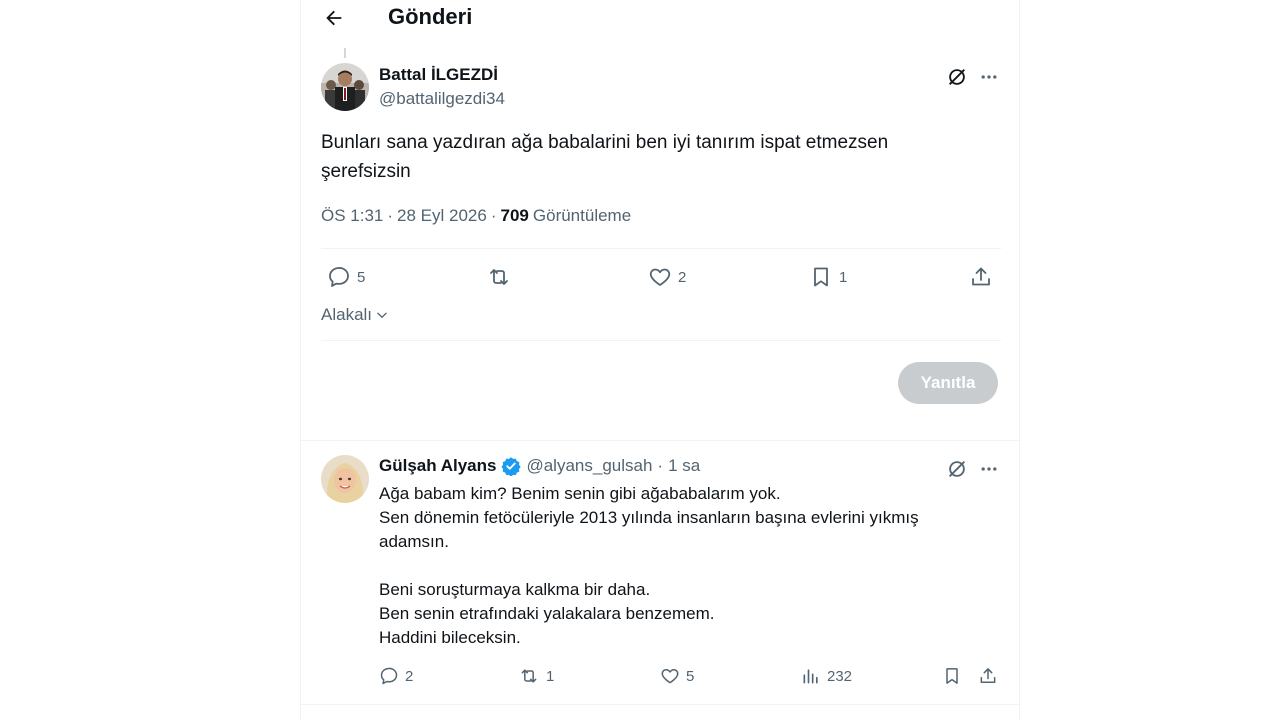 The height and width of the screenshot is (720, 1280). Describe the element at coordinates (682, 277) in the screenshot. I see `like-count: 2` at that location.